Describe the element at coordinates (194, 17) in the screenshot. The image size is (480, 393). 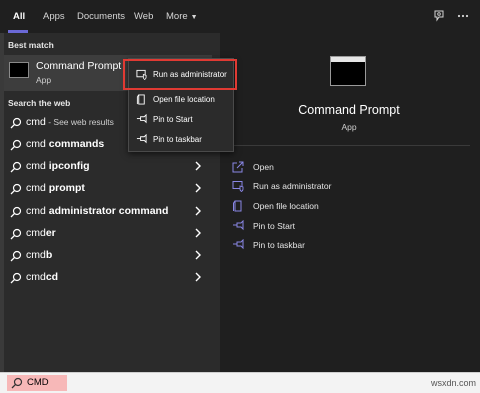
I see `caret-down-icon: ▼` at that location.